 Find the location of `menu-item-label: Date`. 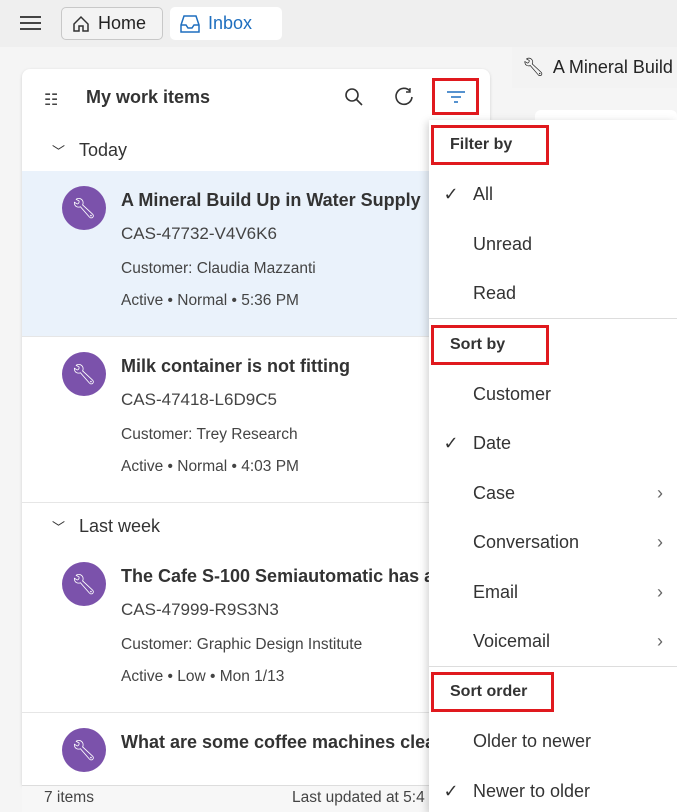

menu-item-label: Date is located at coordinates (492, 442).